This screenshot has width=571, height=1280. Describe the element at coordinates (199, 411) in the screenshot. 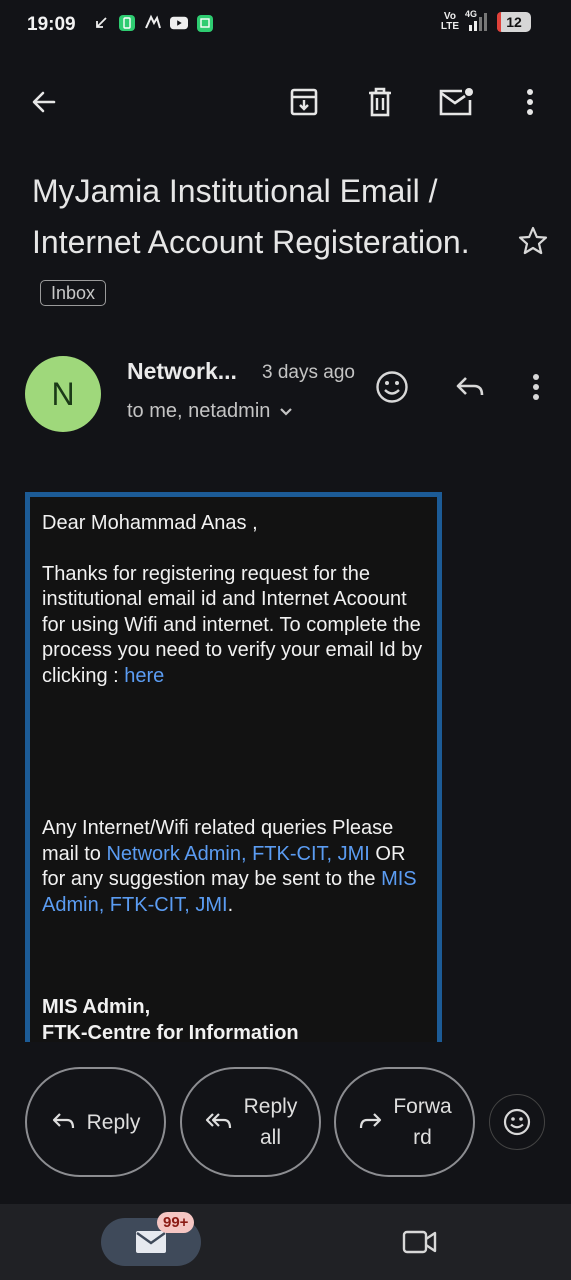

I see `recipients-text: to me, netadmin` at that location.